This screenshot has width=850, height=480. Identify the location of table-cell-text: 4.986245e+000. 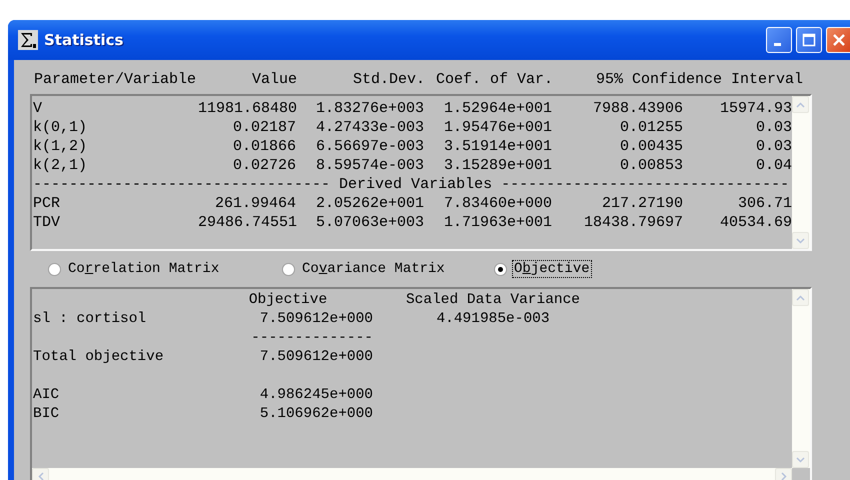
(315, 395).